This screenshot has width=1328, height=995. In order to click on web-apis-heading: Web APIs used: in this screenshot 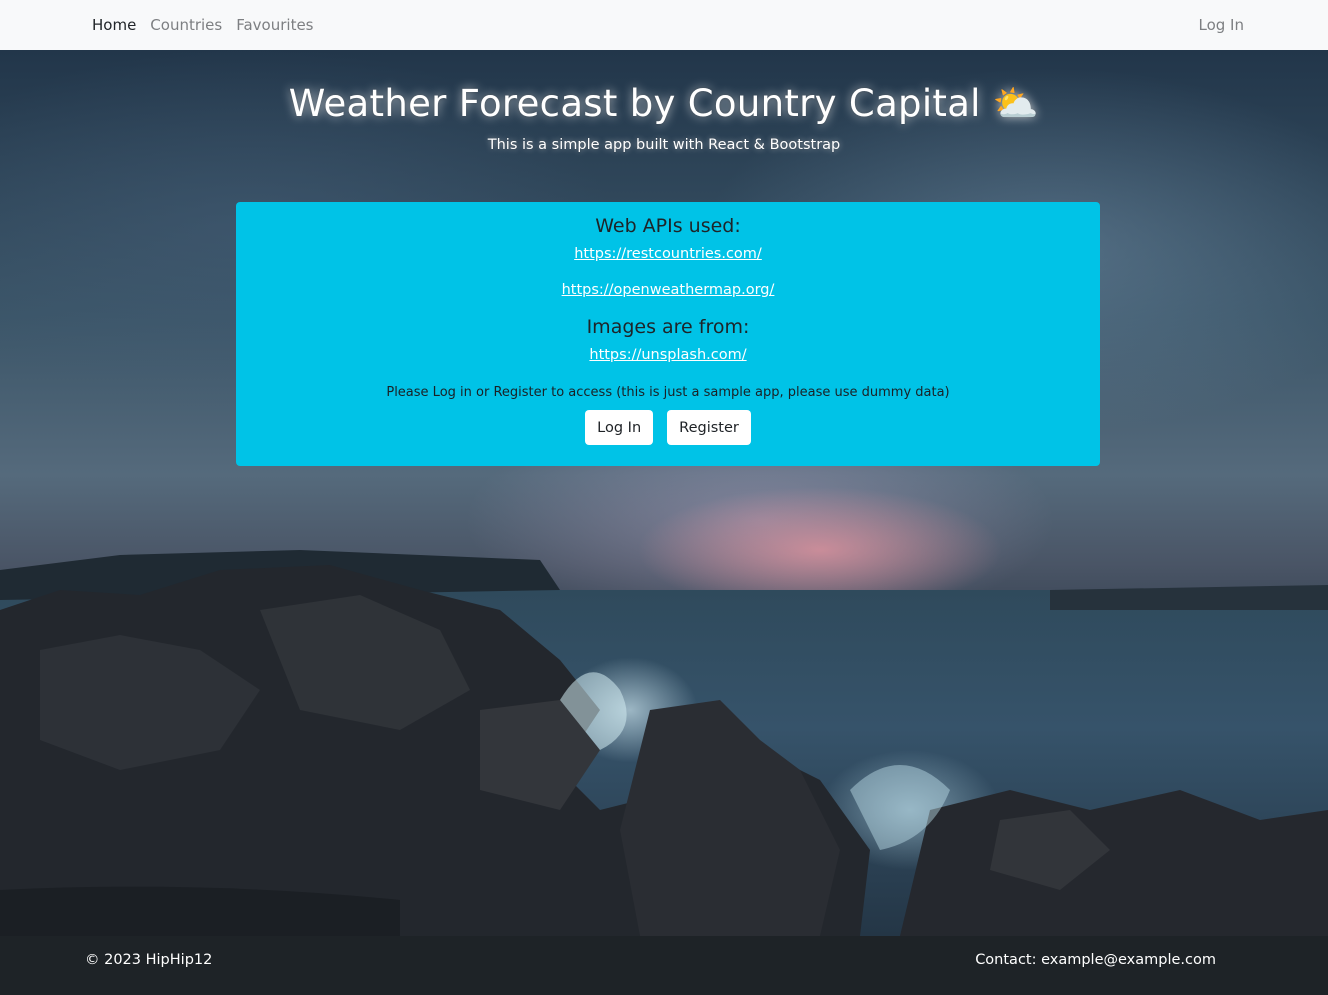, I will do `click(668, 226)`.